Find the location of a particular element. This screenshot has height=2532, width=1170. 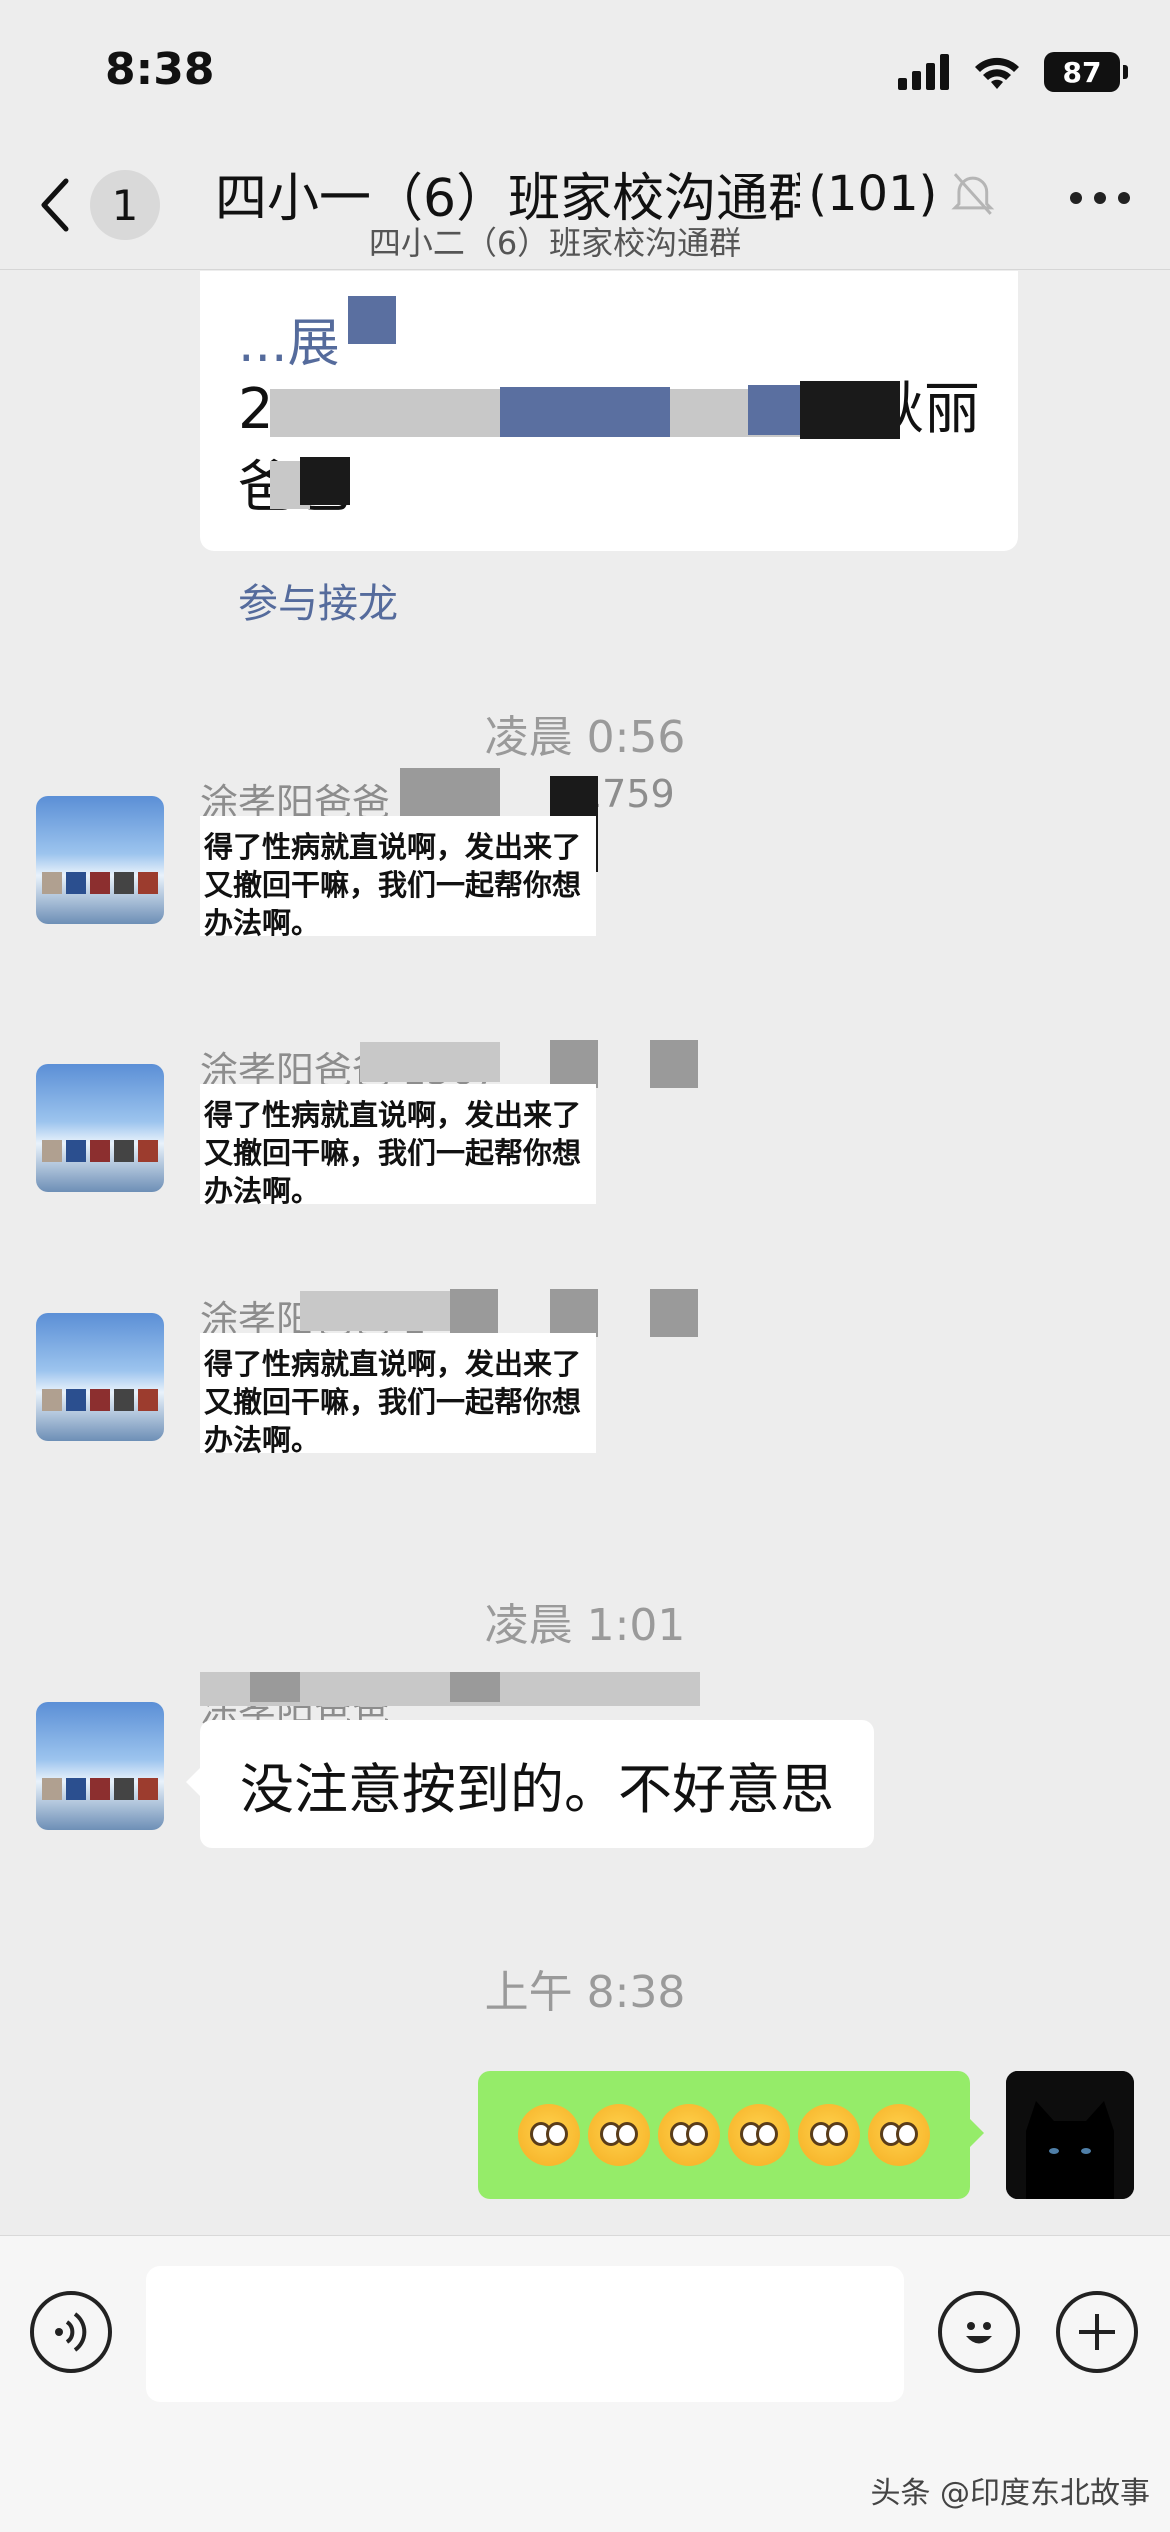

wifi-icon is located at coordinates (997, 73).